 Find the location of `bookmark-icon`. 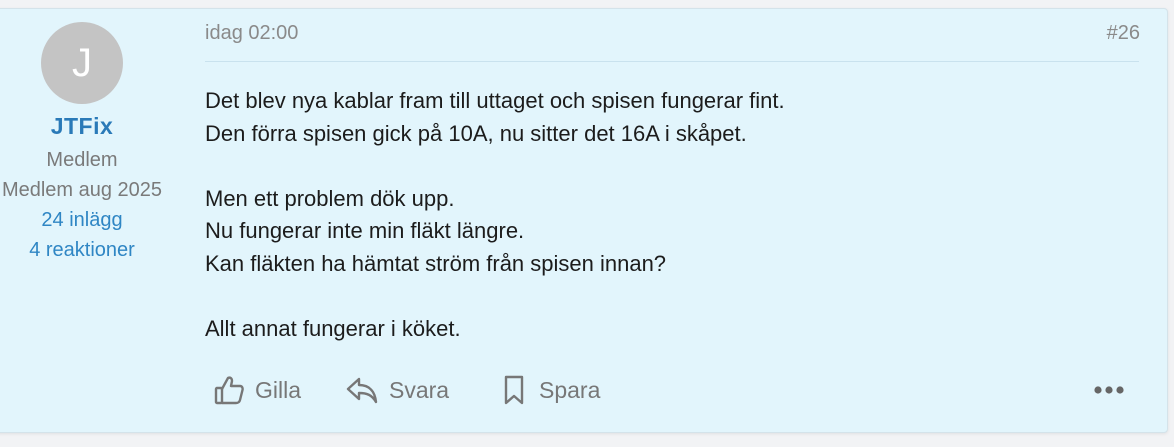

bookmark-icon is located at coordinates (515, 390).